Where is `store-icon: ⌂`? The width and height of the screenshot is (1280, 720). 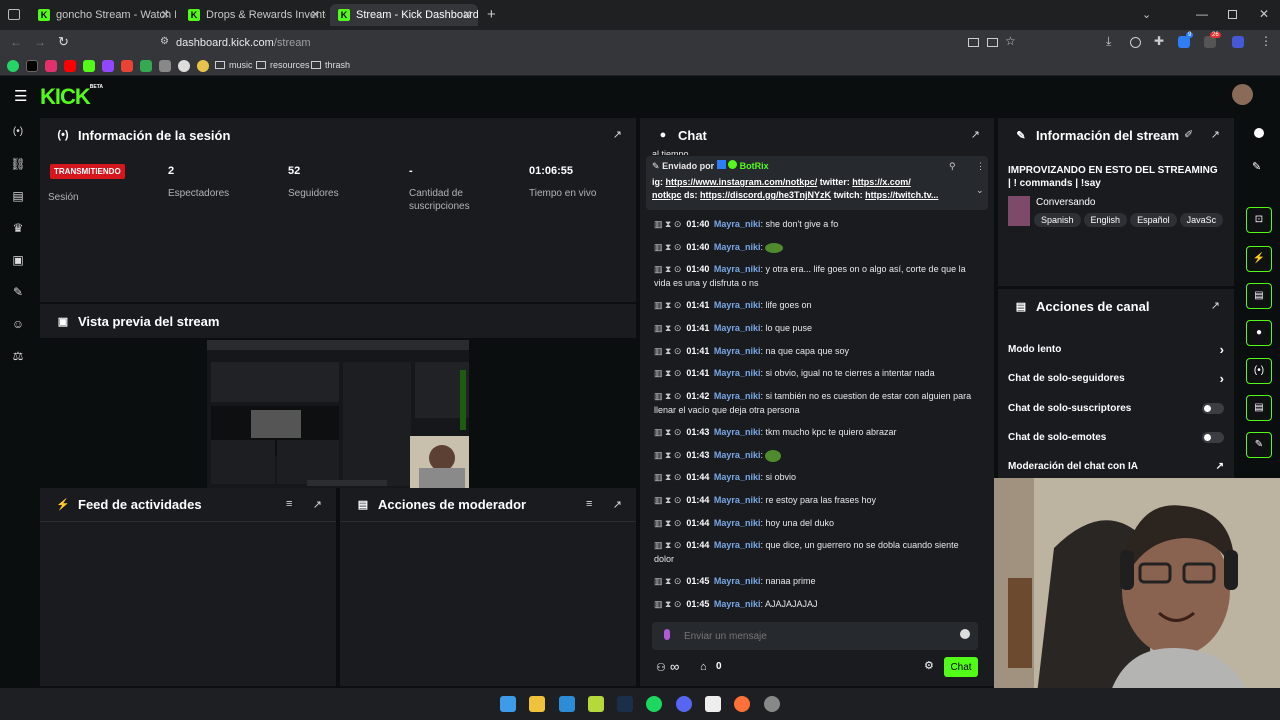 store-icon: ⌂ is located at coordinates (703, 667).